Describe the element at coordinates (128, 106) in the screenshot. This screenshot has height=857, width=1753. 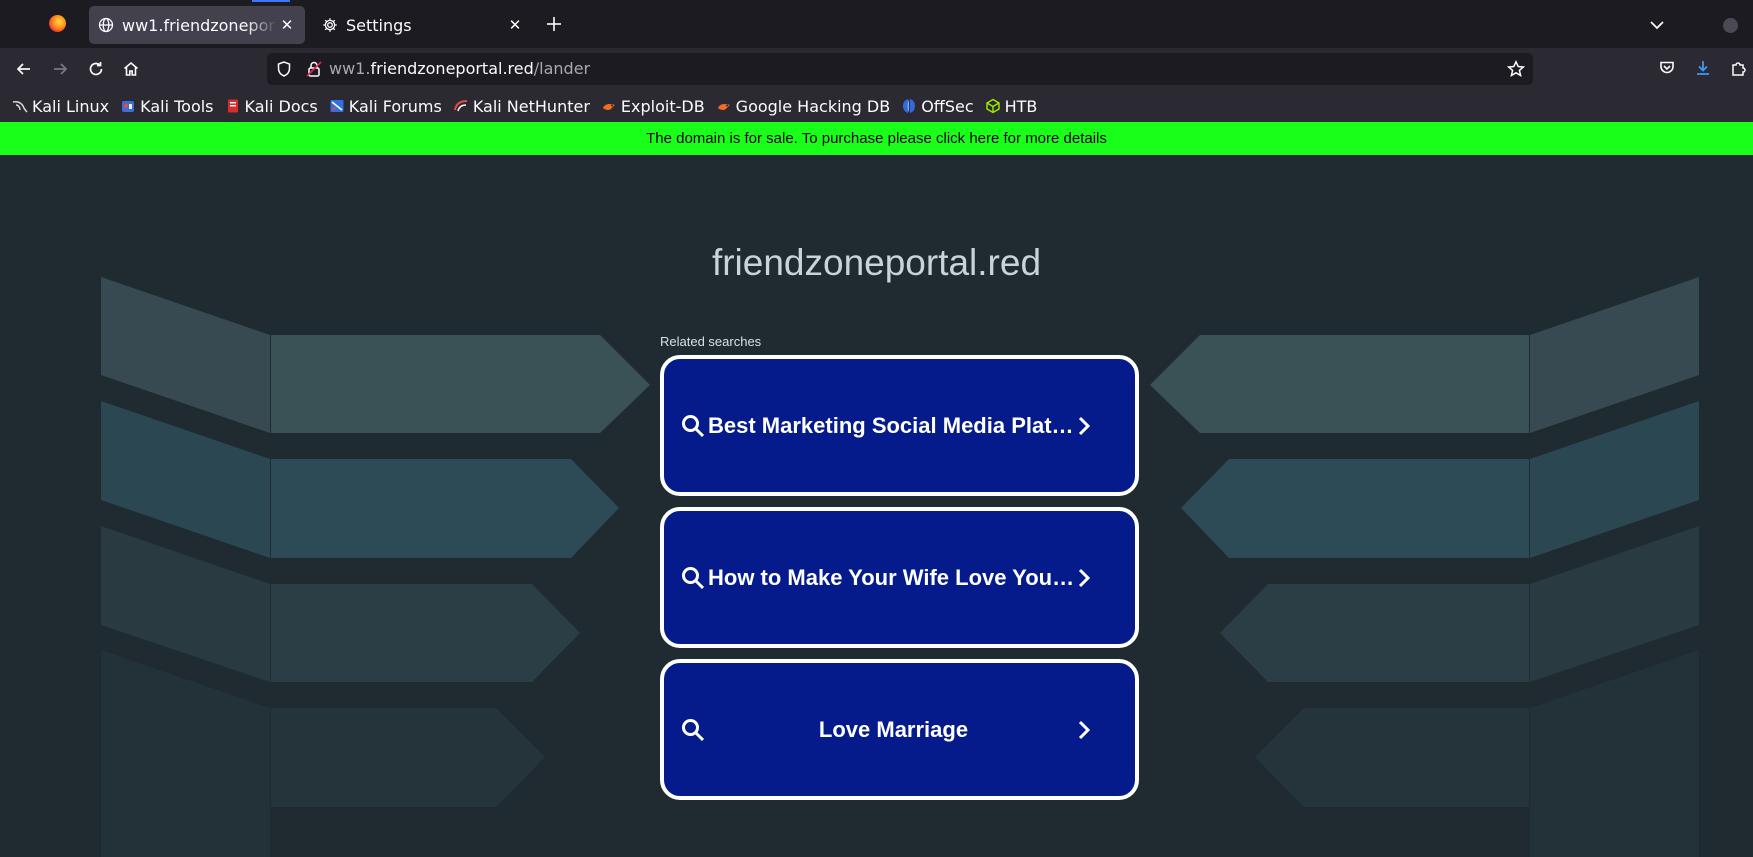
I see `kali-tools-icon` at that location.